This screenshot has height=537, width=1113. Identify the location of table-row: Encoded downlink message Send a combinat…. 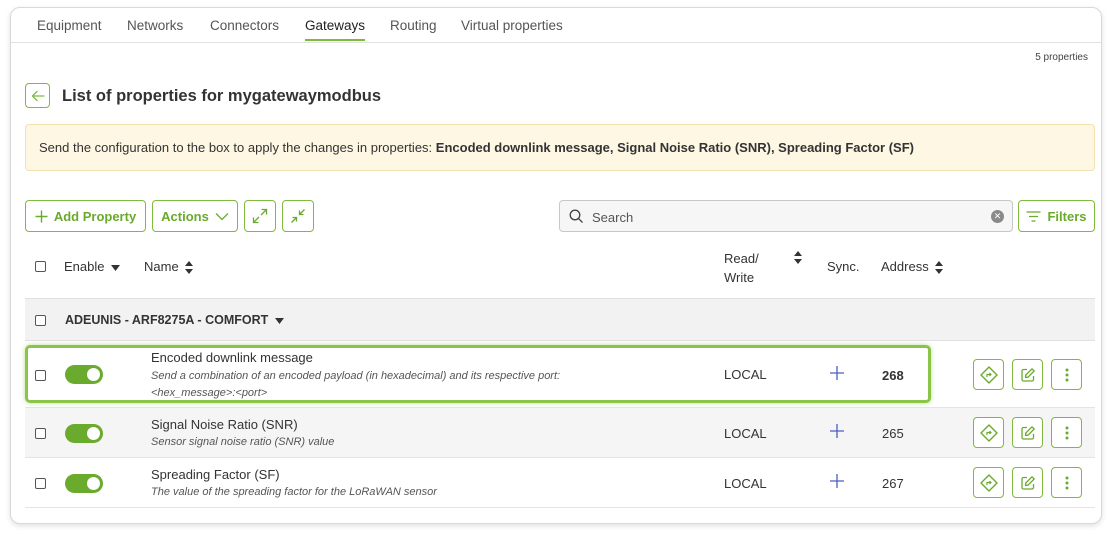
(560, 374).